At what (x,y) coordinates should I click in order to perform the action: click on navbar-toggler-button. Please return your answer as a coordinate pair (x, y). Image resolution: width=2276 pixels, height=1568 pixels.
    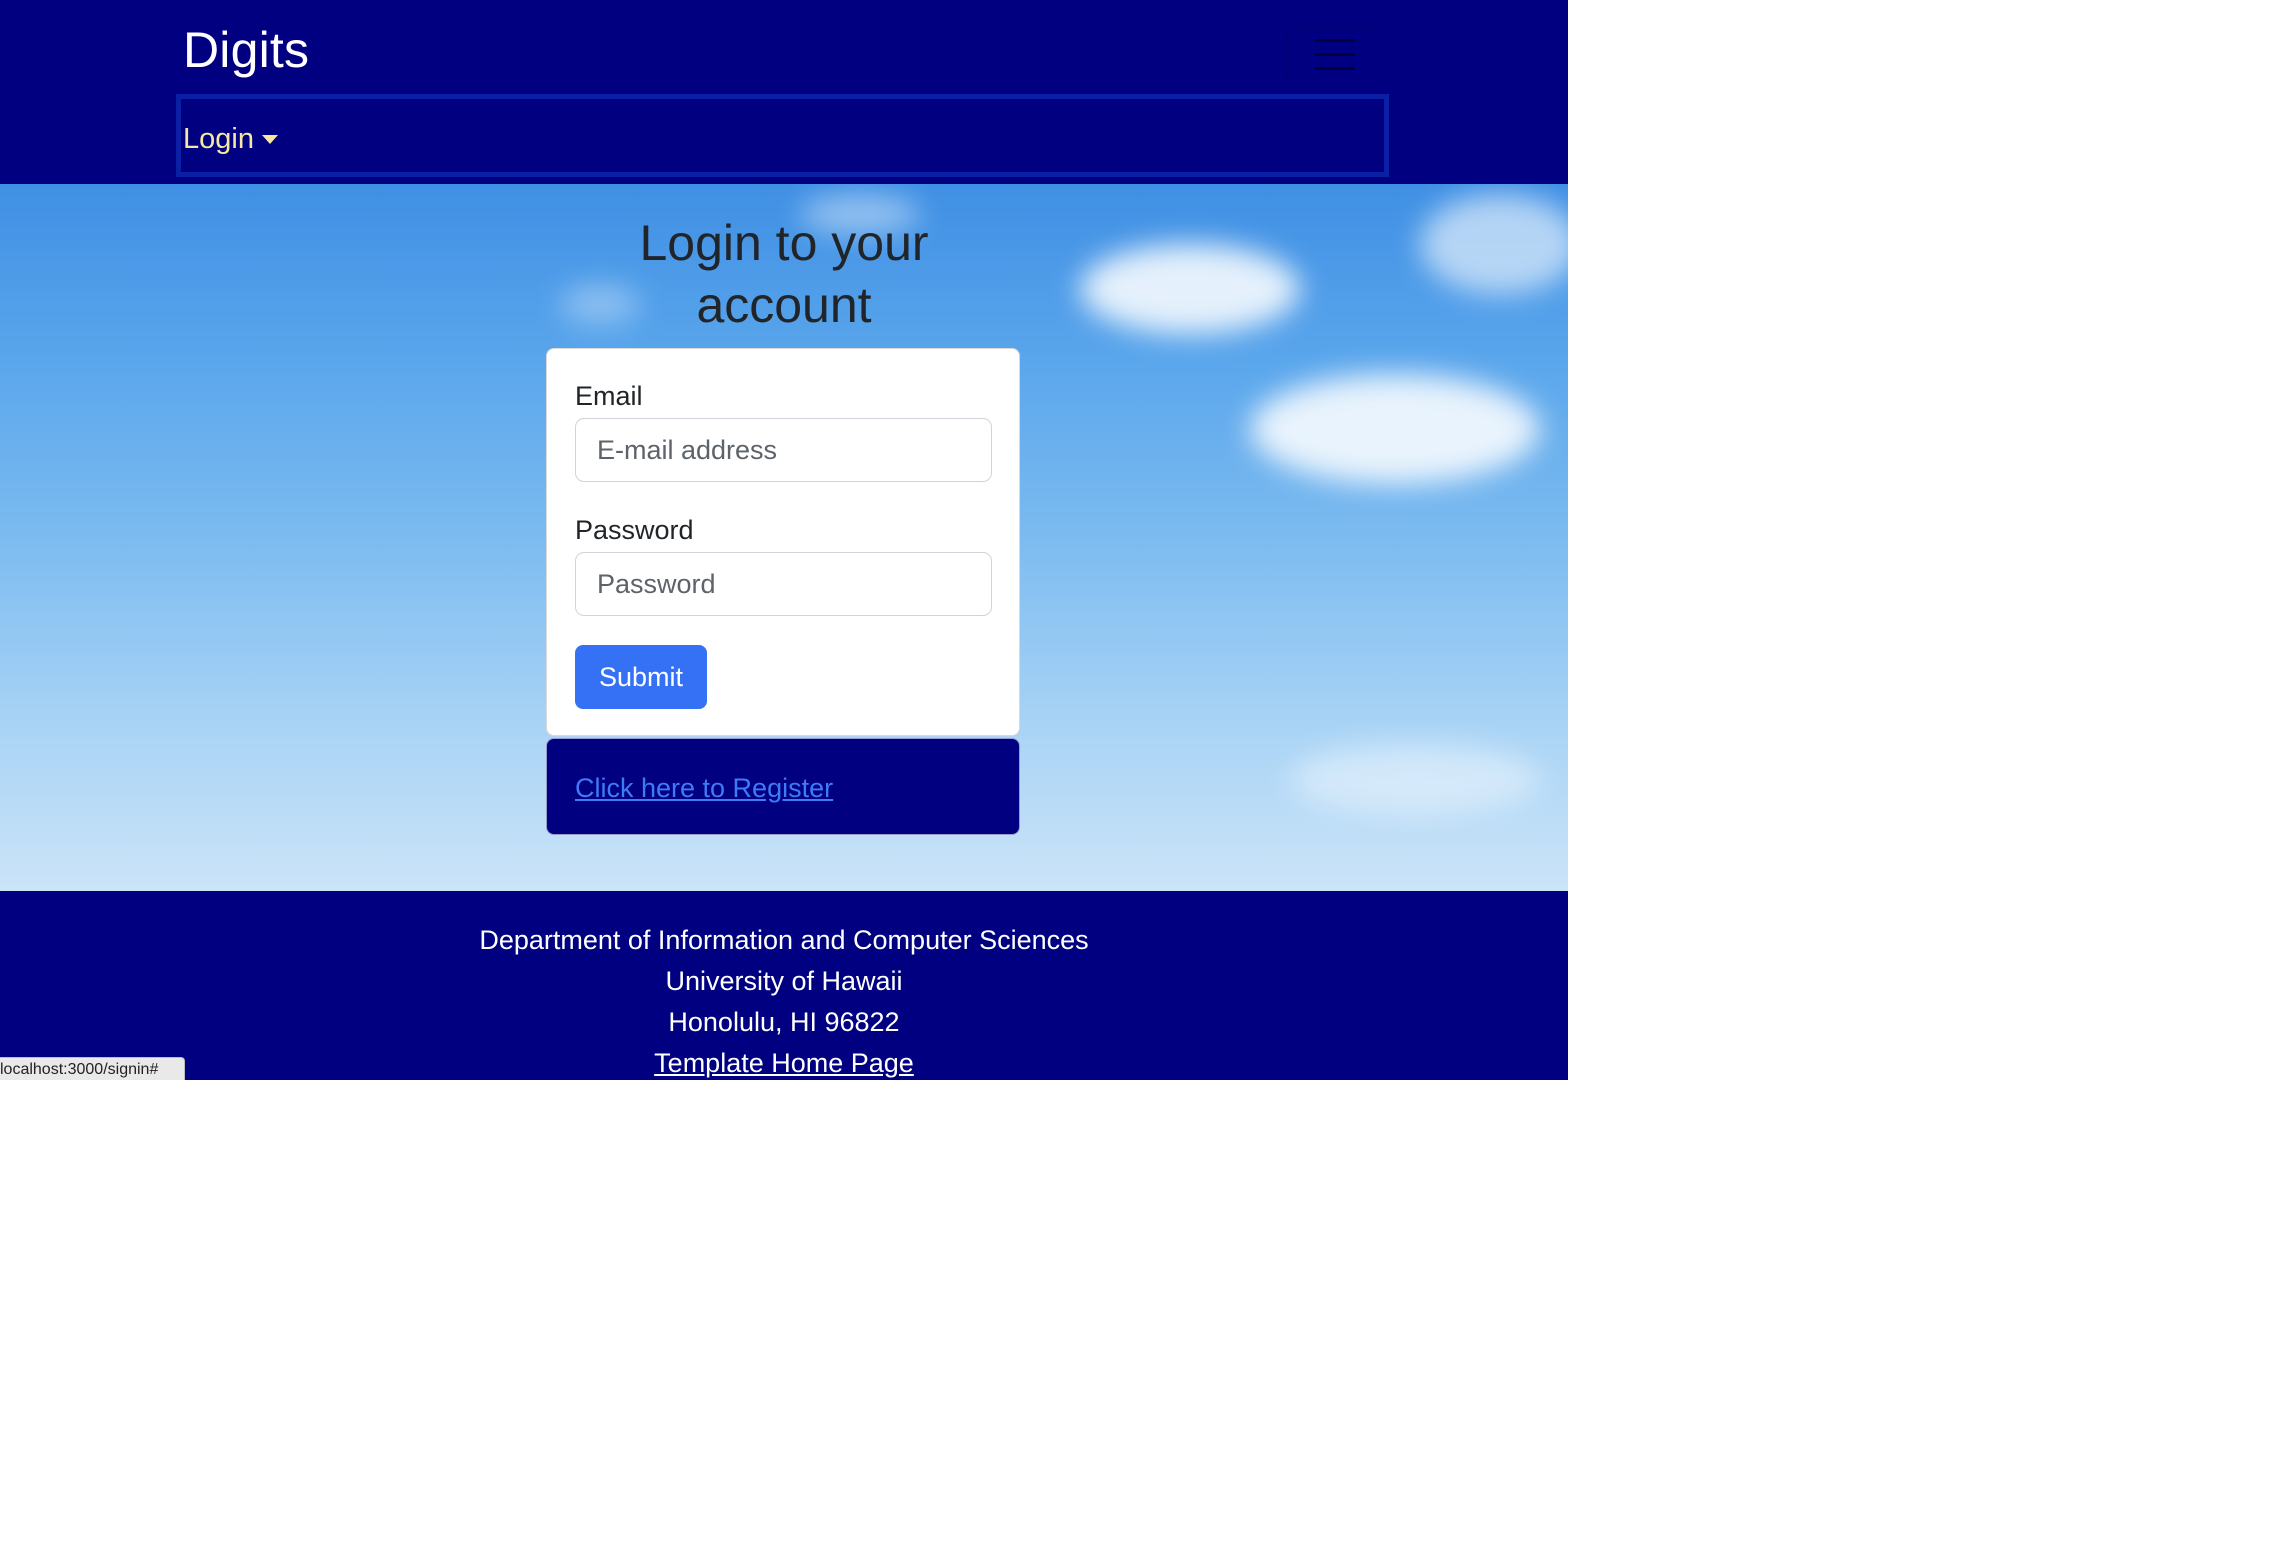
    Looking at the image, I should click on (1334, 54).